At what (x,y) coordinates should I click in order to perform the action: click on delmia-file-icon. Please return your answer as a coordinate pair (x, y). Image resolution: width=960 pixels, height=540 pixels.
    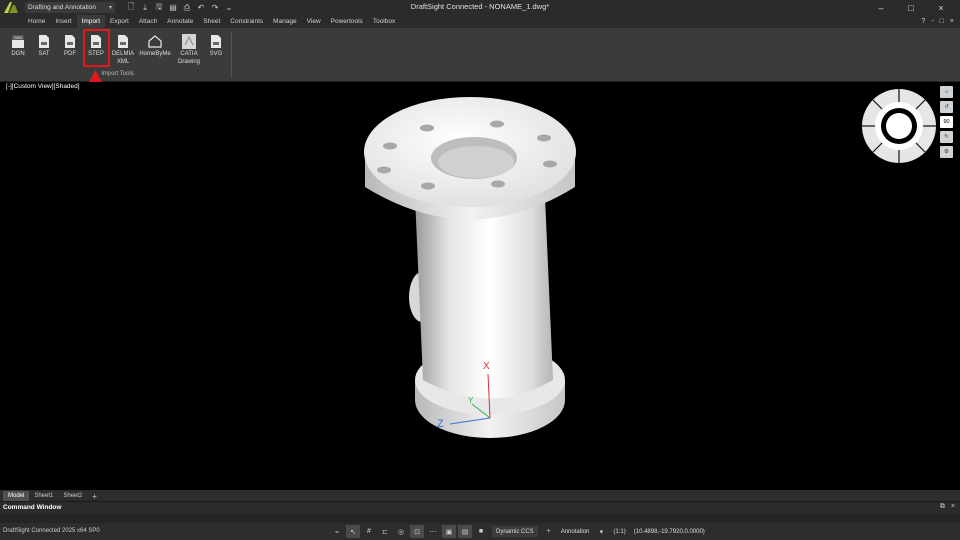
    Looking at the image, I should click on (123, 41).